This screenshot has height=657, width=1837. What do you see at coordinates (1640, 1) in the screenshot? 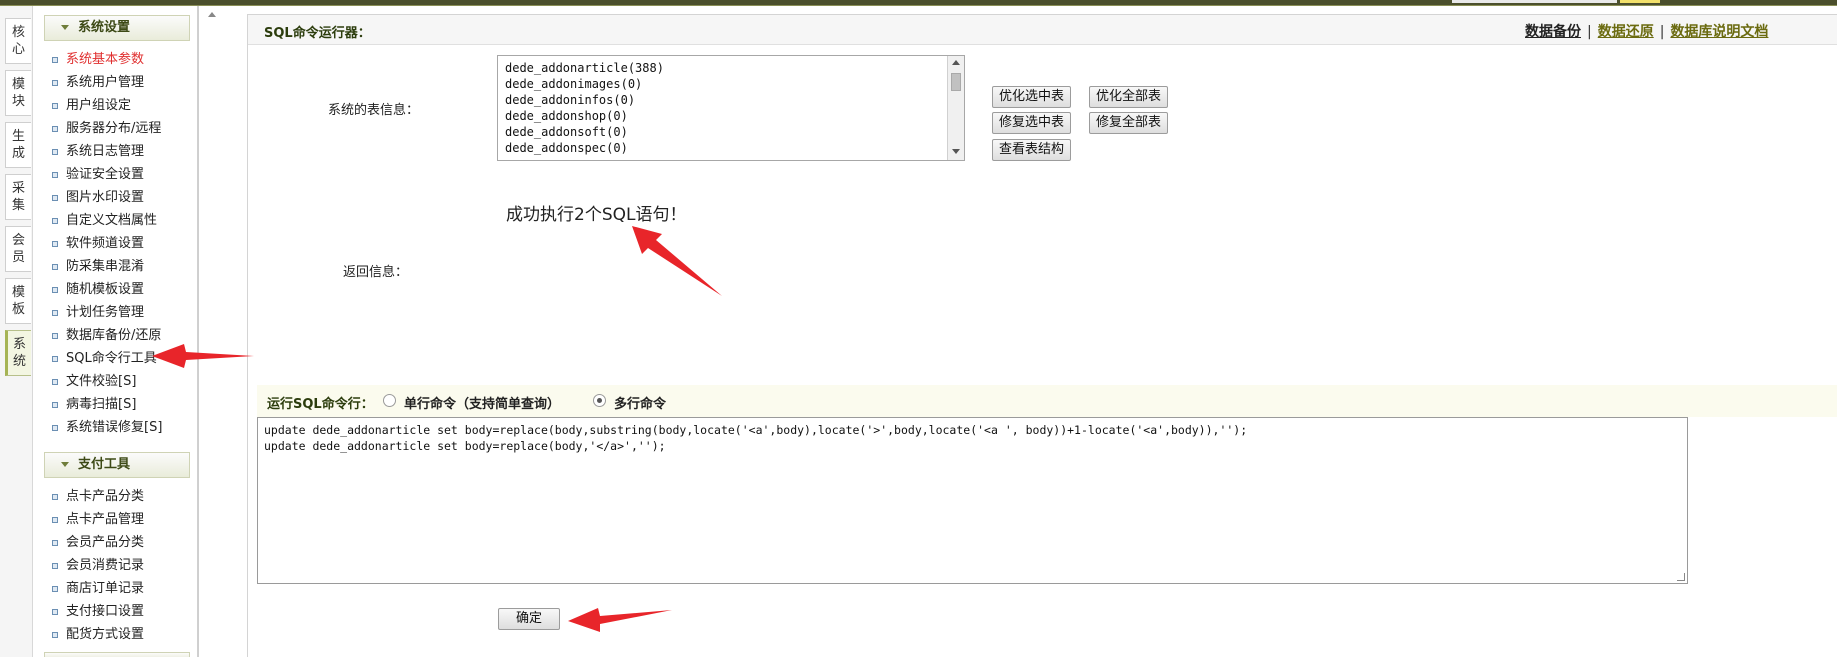
I see `top-search-button` at bounding box center [1640, 1].